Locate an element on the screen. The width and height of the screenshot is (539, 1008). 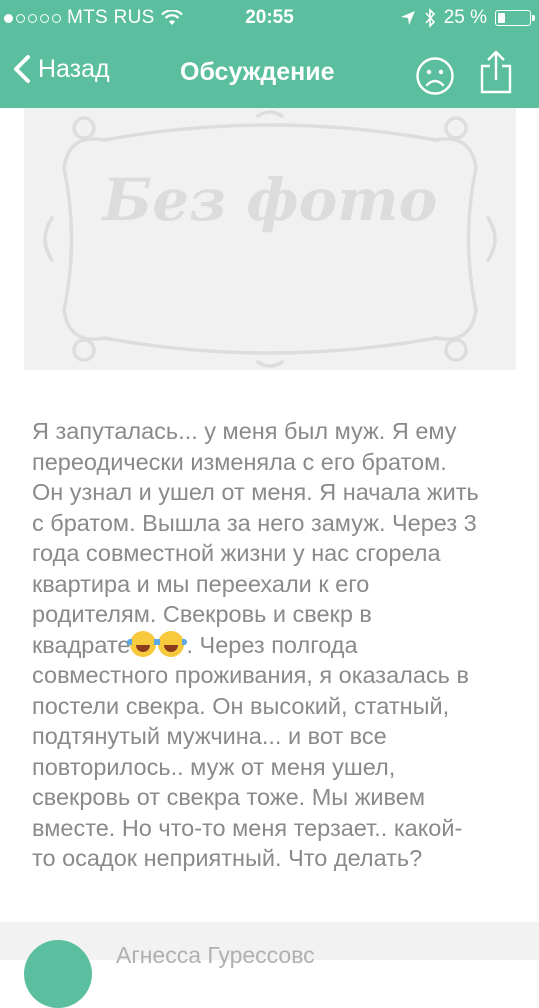
post-line: свекровь от свекра тоже. Мы живем is located at coordinates (228, 797).